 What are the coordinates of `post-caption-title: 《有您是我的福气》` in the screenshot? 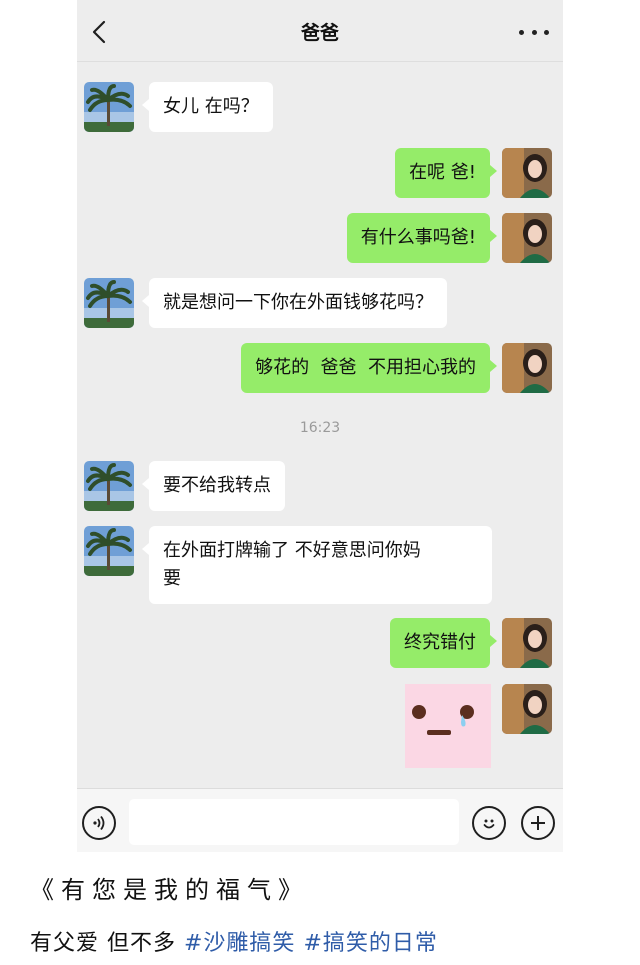 It's located at (169, 890).